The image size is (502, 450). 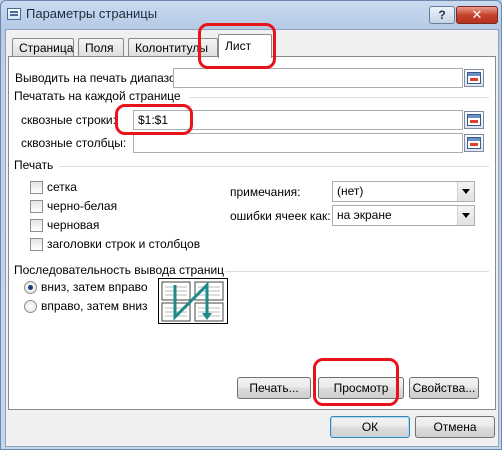 I want to click on tab-strip: Страница Поля Колонтитулы Лист, so click(x=248, y=46).